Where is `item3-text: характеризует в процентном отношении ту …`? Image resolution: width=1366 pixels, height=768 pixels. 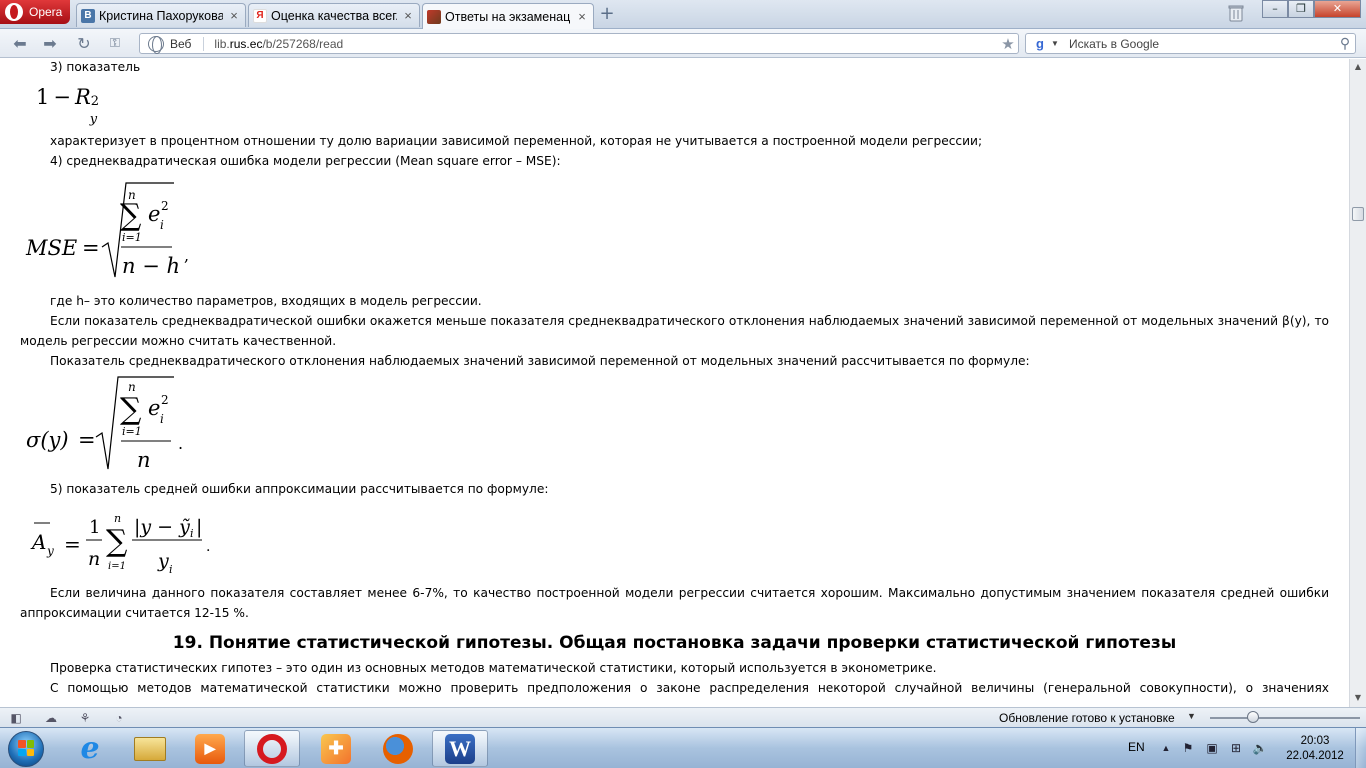
item3-text: характеризует в процентном отношении ту … is located at coordinates (516, 141).